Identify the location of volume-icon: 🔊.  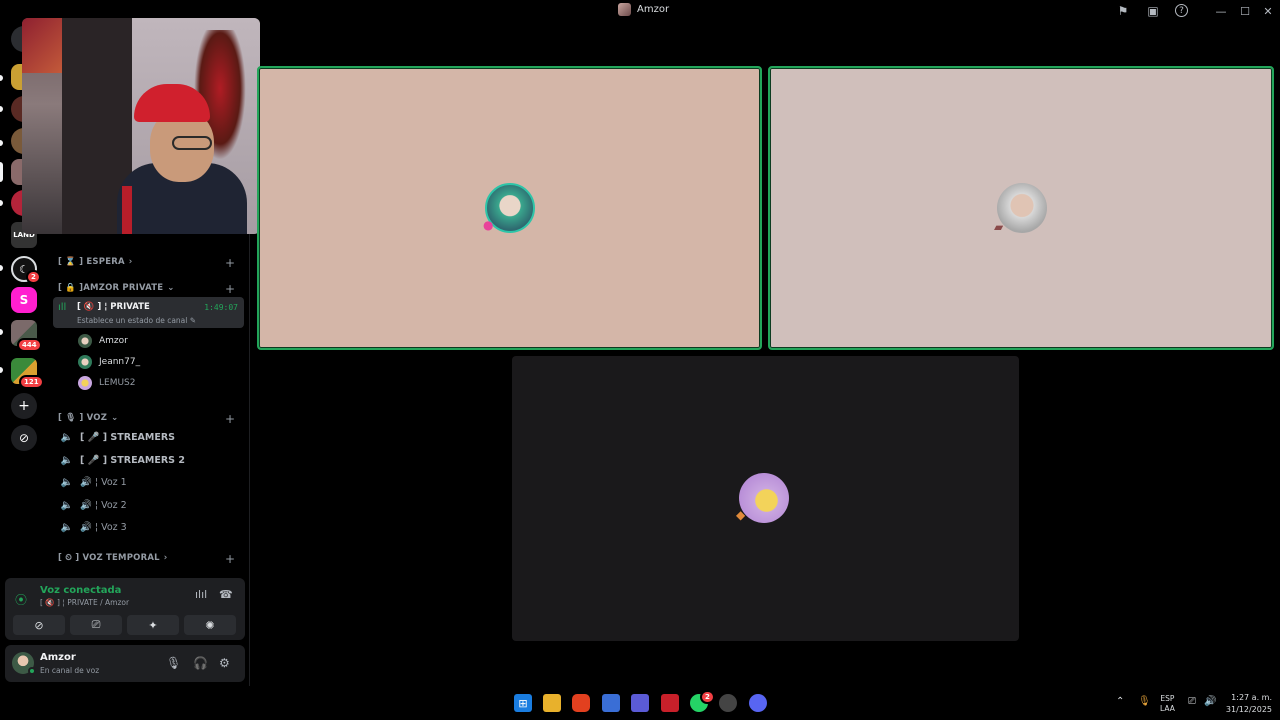
(1210, 701).